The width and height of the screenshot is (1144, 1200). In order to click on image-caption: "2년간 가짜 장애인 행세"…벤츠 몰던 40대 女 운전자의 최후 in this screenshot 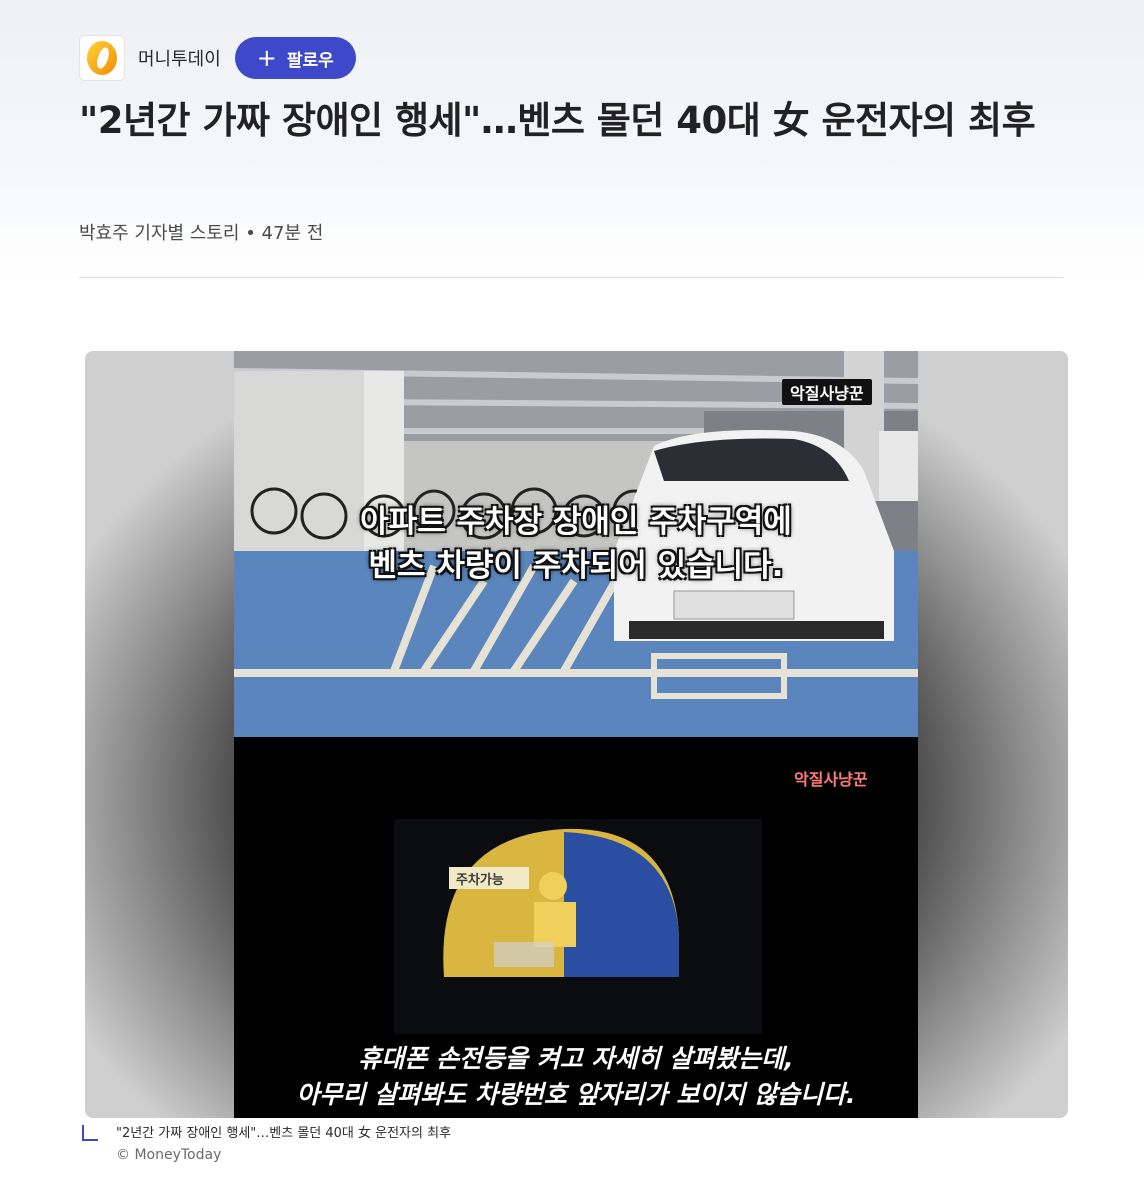, I will do `click(266, 1134)`.